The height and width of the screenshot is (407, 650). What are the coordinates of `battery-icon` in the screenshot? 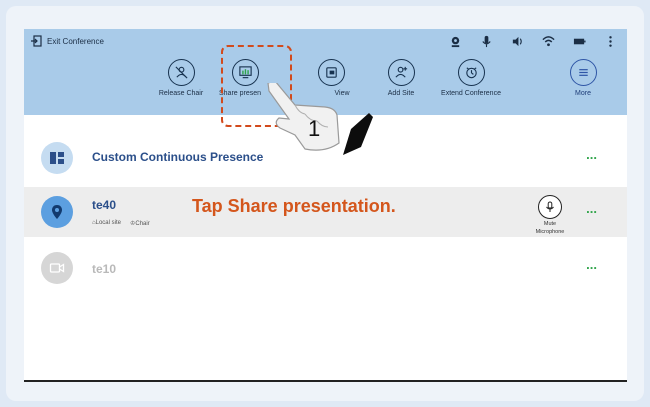 It's located at (579, 41).